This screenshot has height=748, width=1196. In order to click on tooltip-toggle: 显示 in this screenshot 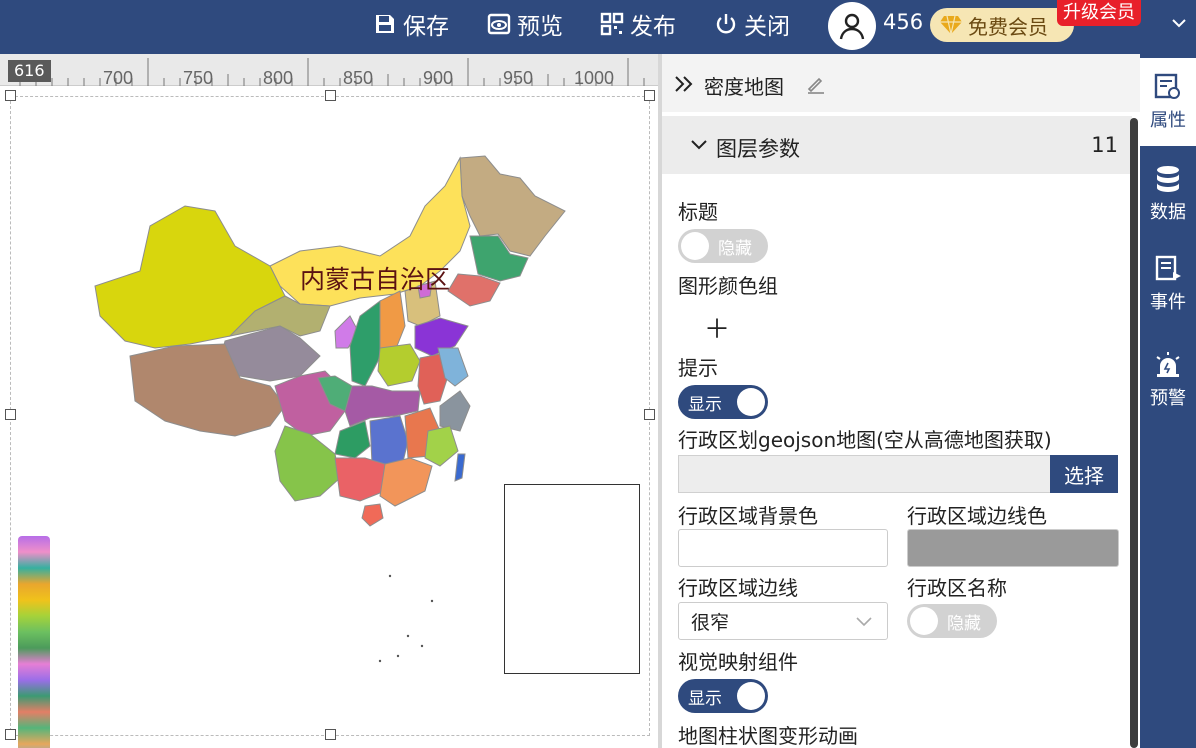, I will do `click(723, 402)`.